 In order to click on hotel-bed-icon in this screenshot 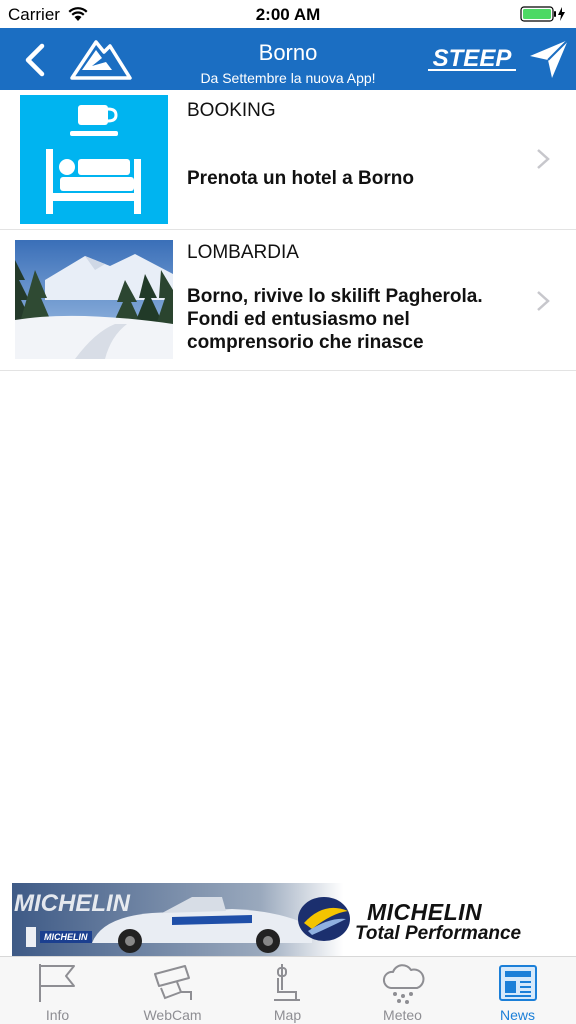, I will do `click(94, 159)`.